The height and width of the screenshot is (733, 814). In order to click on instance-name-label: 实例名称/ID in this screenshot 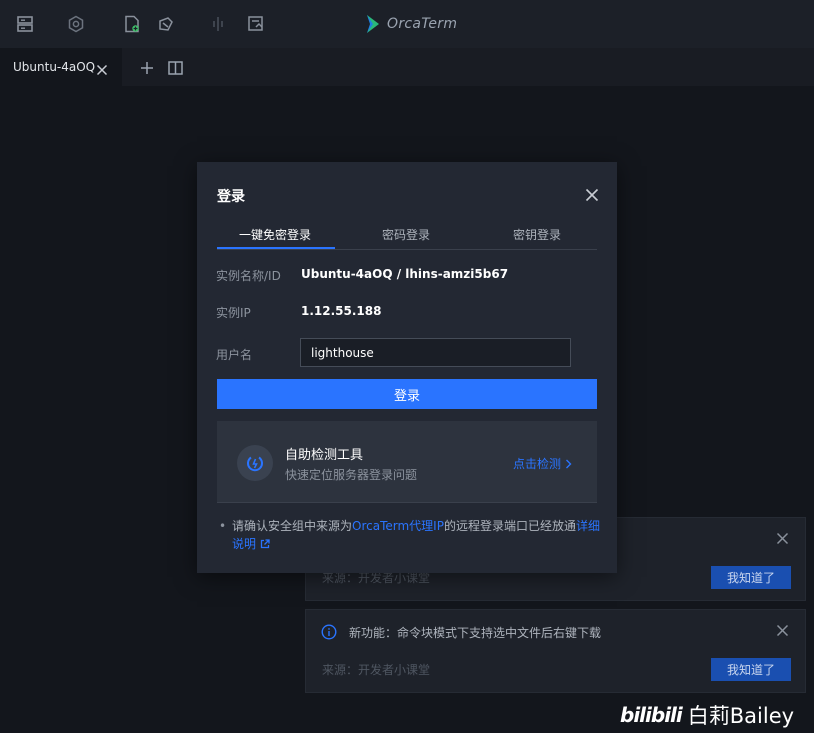, I will do `click(248, 276)`.